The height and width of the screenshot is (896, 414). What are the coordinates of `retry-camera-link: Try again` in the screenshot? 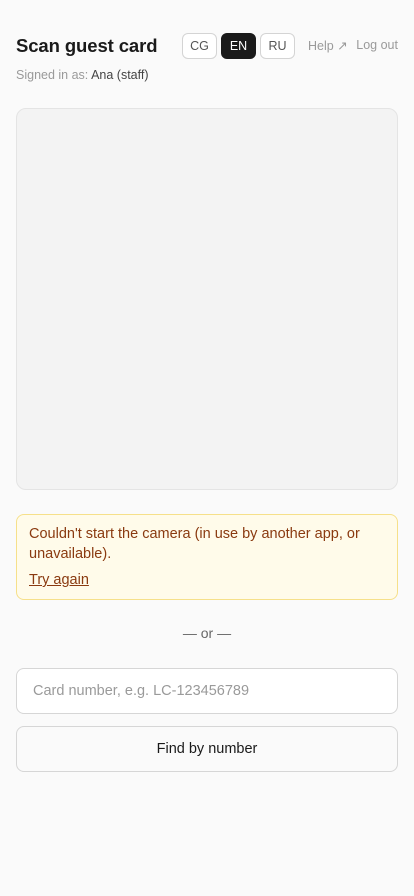 It's located at (59, 580).